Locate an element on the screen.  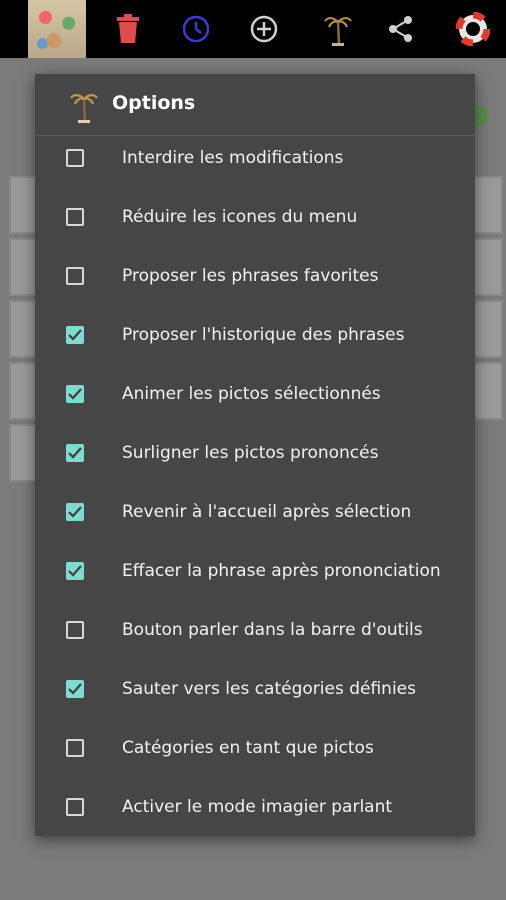
option-row: Effacer la phrase après prononciation is located at coordinates (255, 578).